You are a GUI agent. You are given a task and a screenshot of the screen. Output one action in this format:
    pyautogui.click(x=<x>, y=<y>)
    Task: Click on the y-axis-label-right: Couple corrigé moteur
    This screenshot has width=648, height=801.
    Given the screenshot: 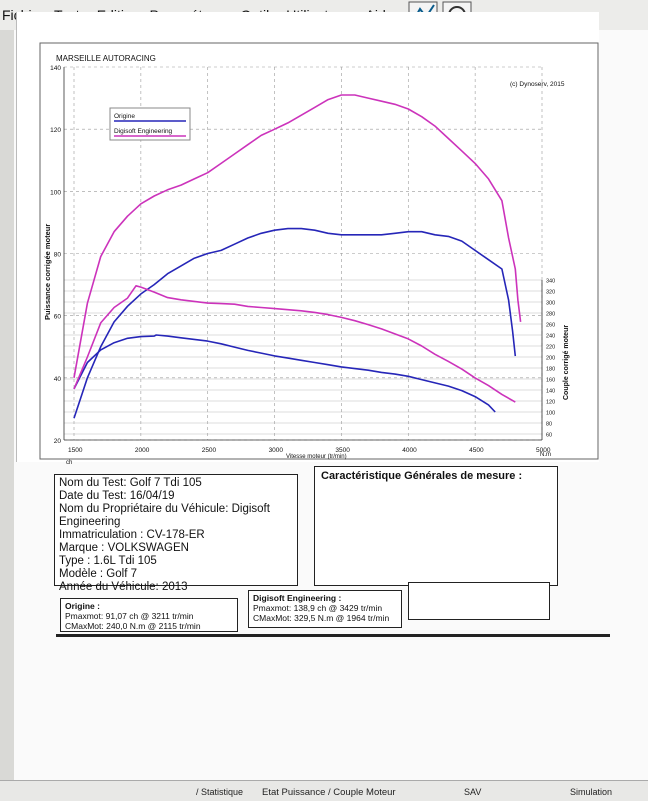 What is the action you would take?
    pyautogui.click(x=566, y=362)
    